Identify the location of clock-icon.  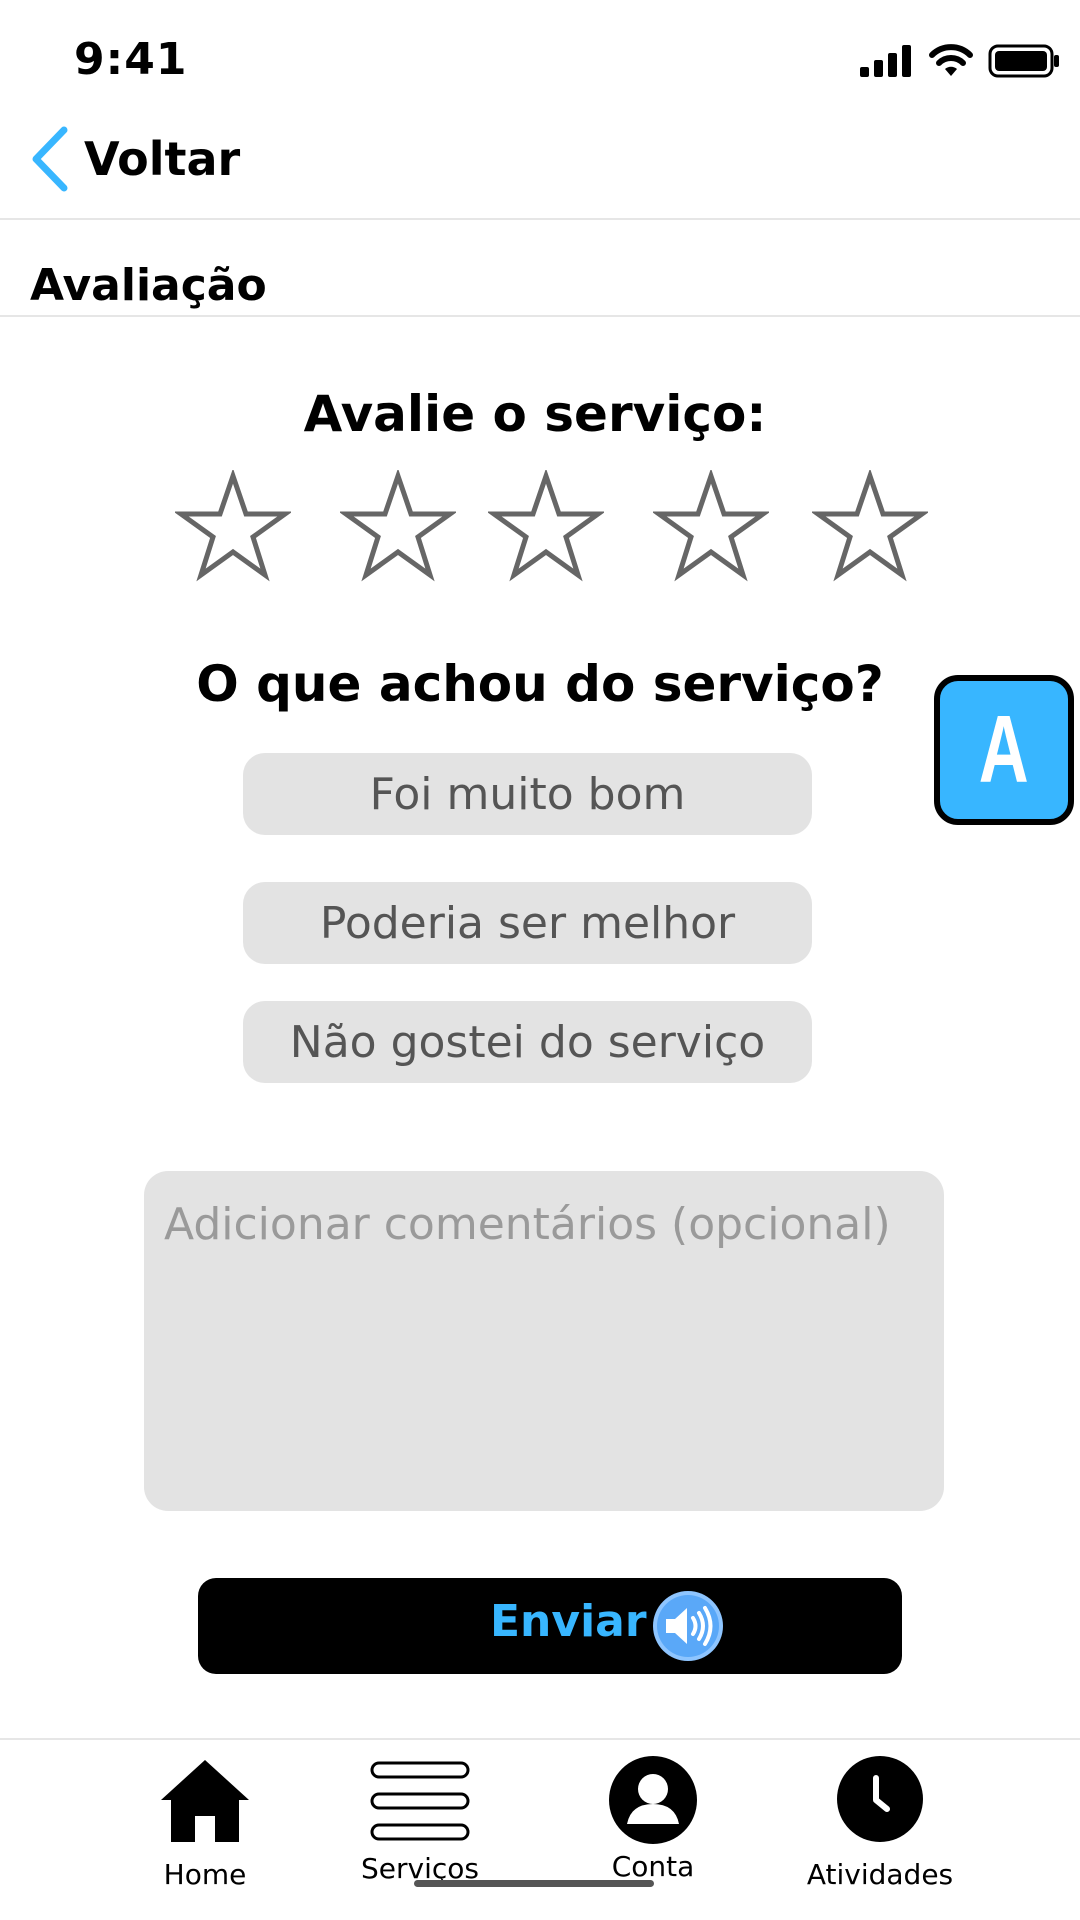
(880, 1799).